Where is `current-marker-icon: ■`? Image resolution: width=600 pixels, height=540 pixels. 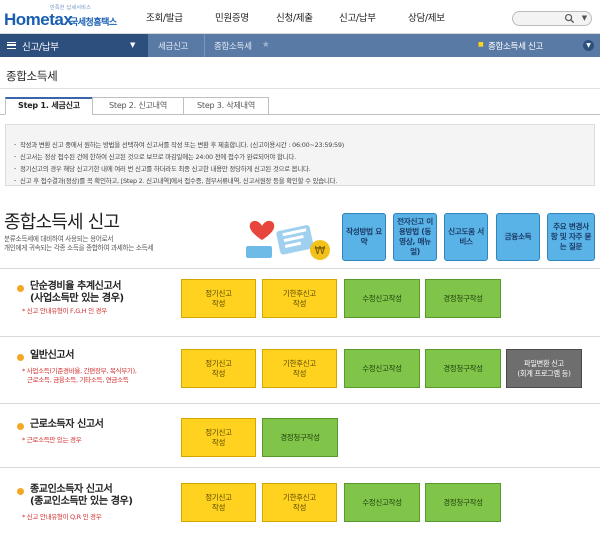
current-marker-icon: ■ is located at coordinates (481, 44).